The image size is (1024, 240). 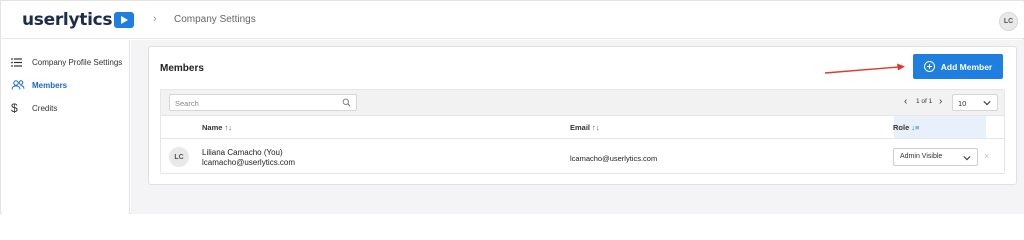 I want to click on column-label: Role, so click(x=901, y=127).